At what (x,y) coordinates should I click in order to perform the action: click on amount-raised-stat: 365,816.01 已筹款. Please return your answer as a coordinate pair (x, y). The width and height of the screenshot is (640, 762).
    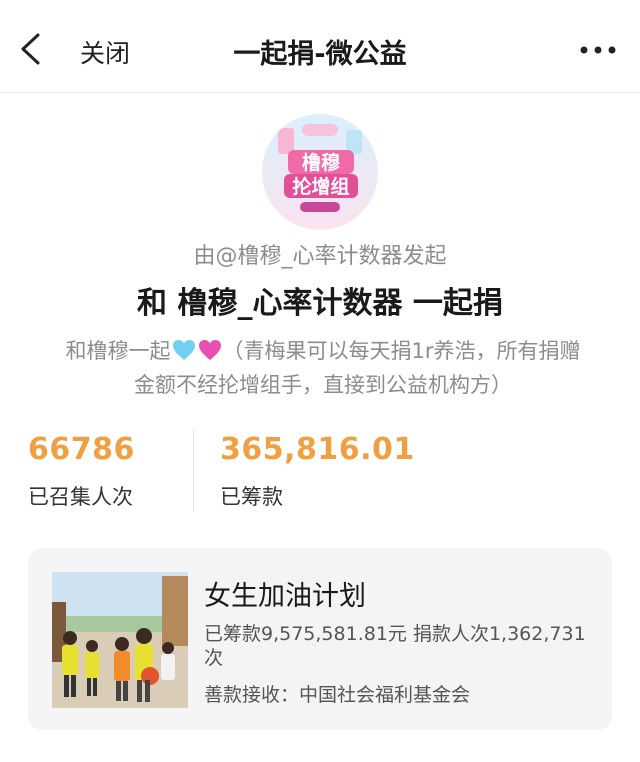
    Looking at the image, I should click on (317, 471).